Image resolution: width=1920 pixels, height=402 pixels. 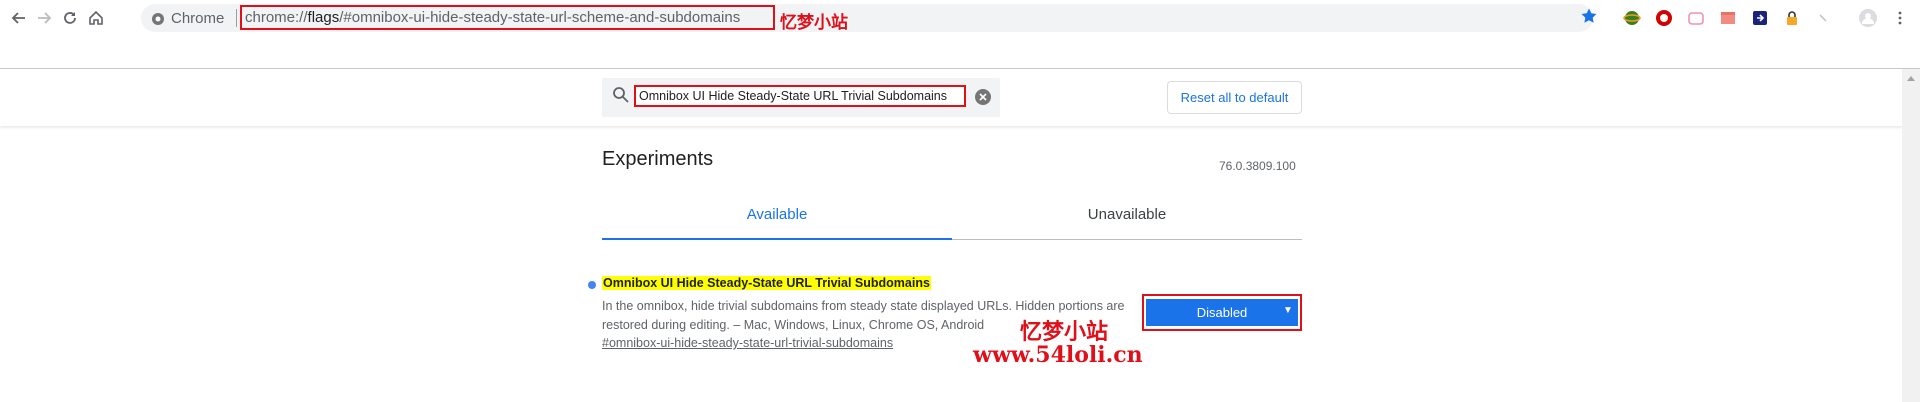 What do you see at coordinates (276, 17) in the screenshot?
I see `url-scheme: chrome://` at bounding box center [276, 17].